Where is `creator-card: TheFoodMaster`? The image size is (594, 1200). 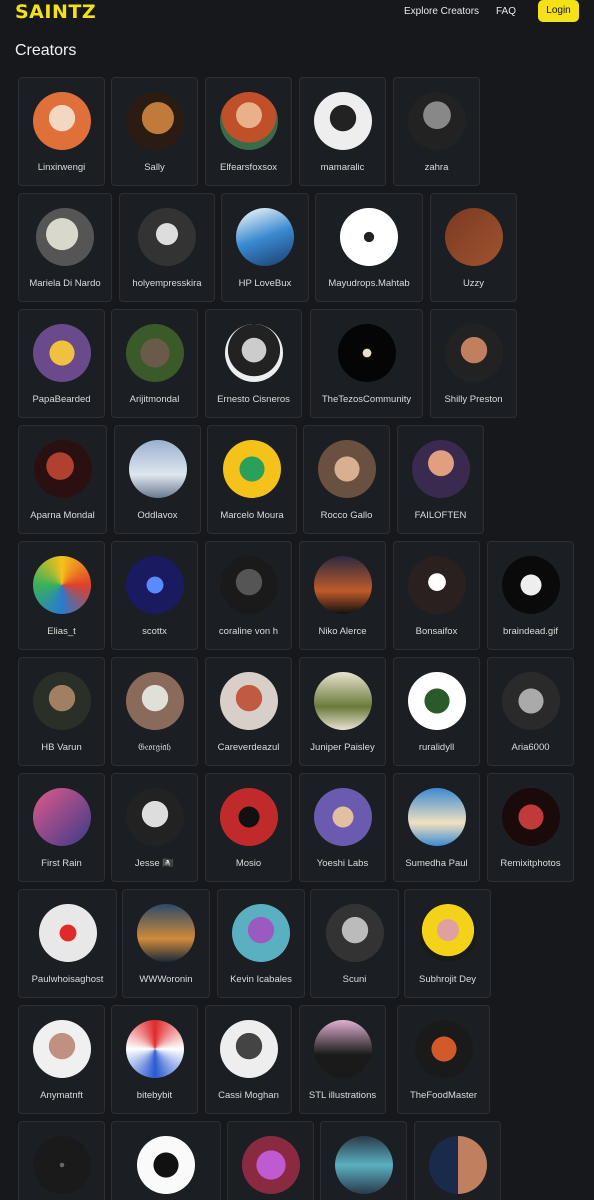
creator-card: TheFoodMaster is located at coordinates (443, 1059).